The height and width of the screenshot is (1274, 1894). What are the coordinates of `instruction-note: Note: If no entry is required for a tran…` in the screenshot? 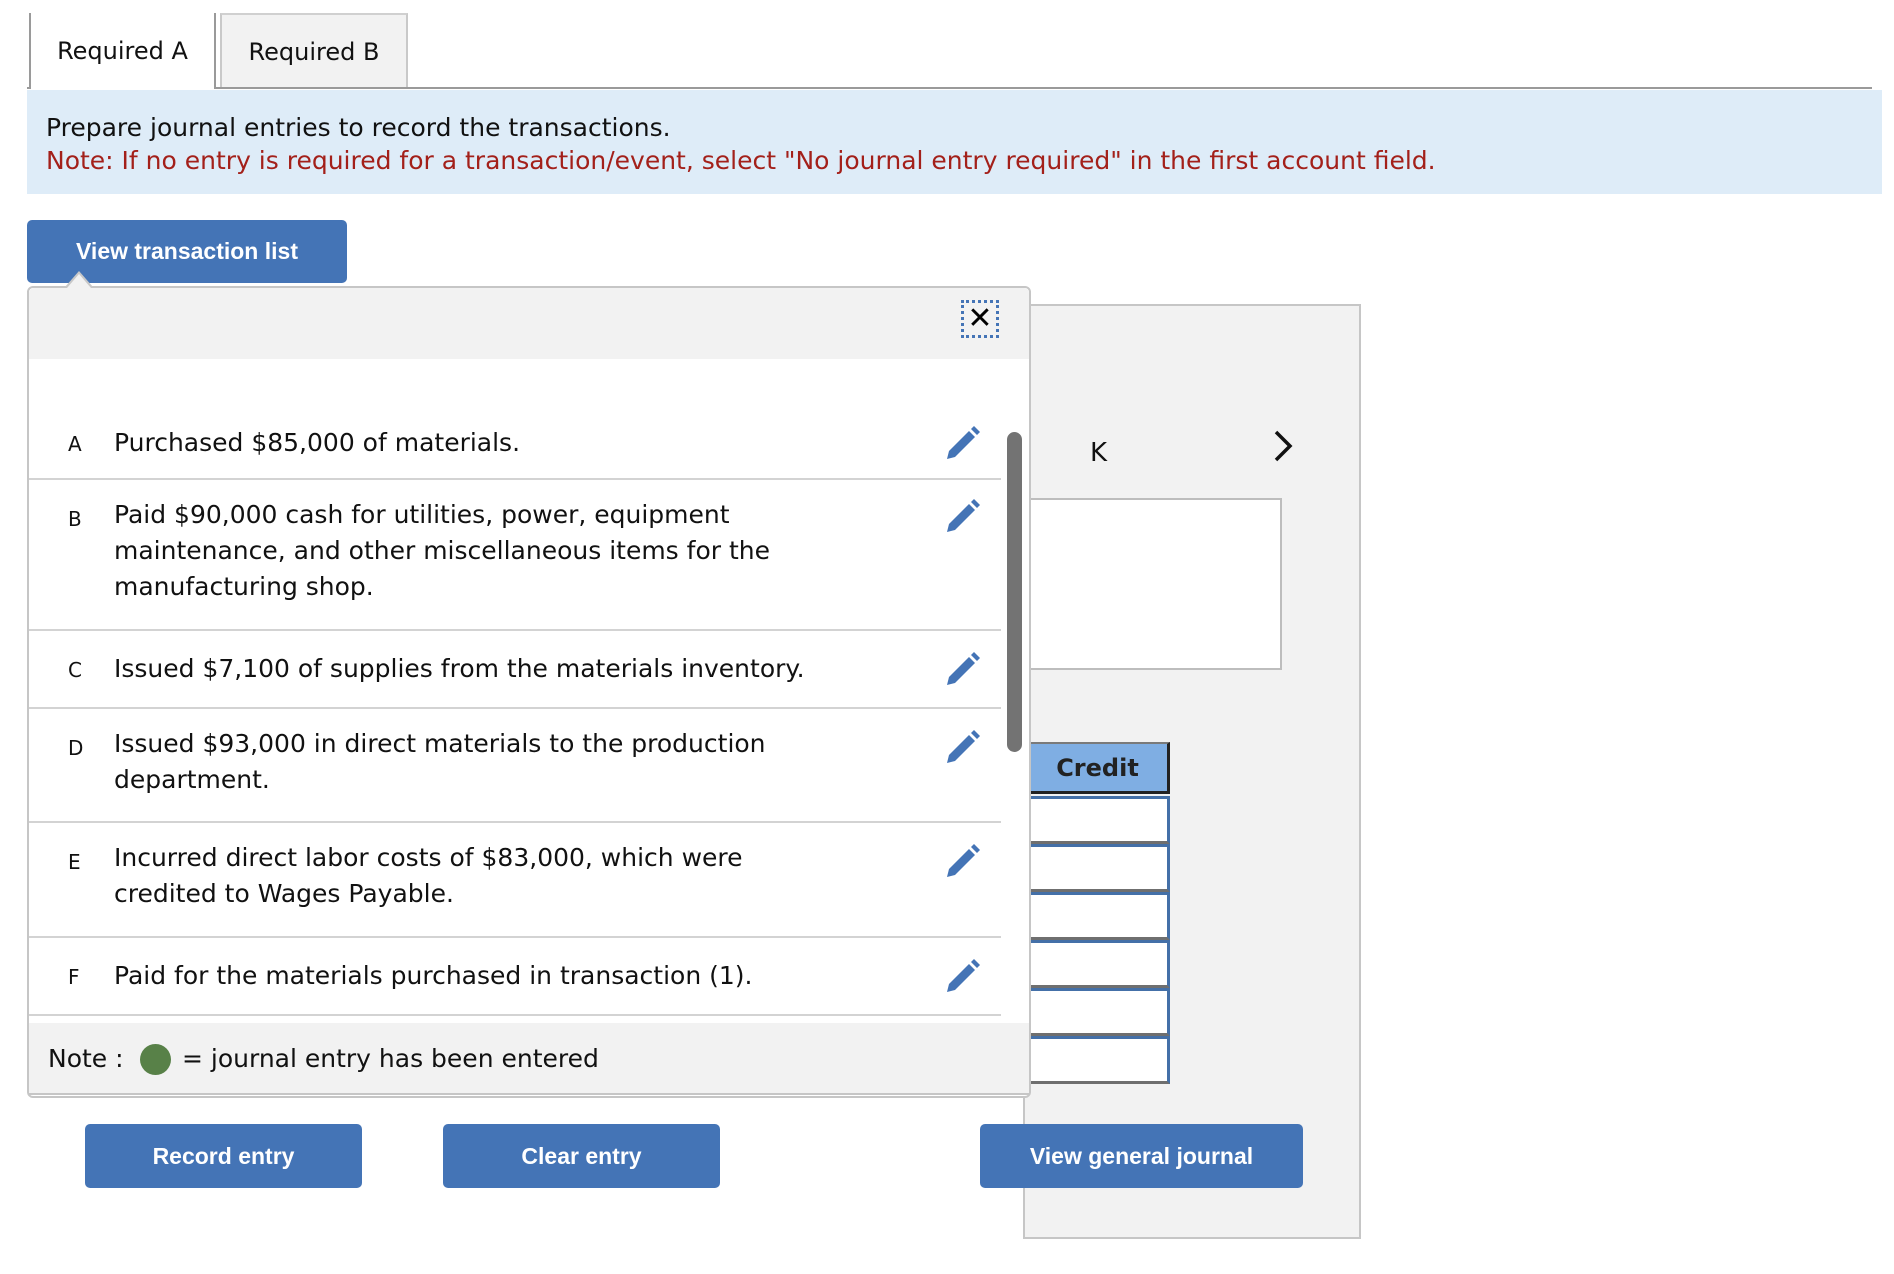 It's located at (741, 160).